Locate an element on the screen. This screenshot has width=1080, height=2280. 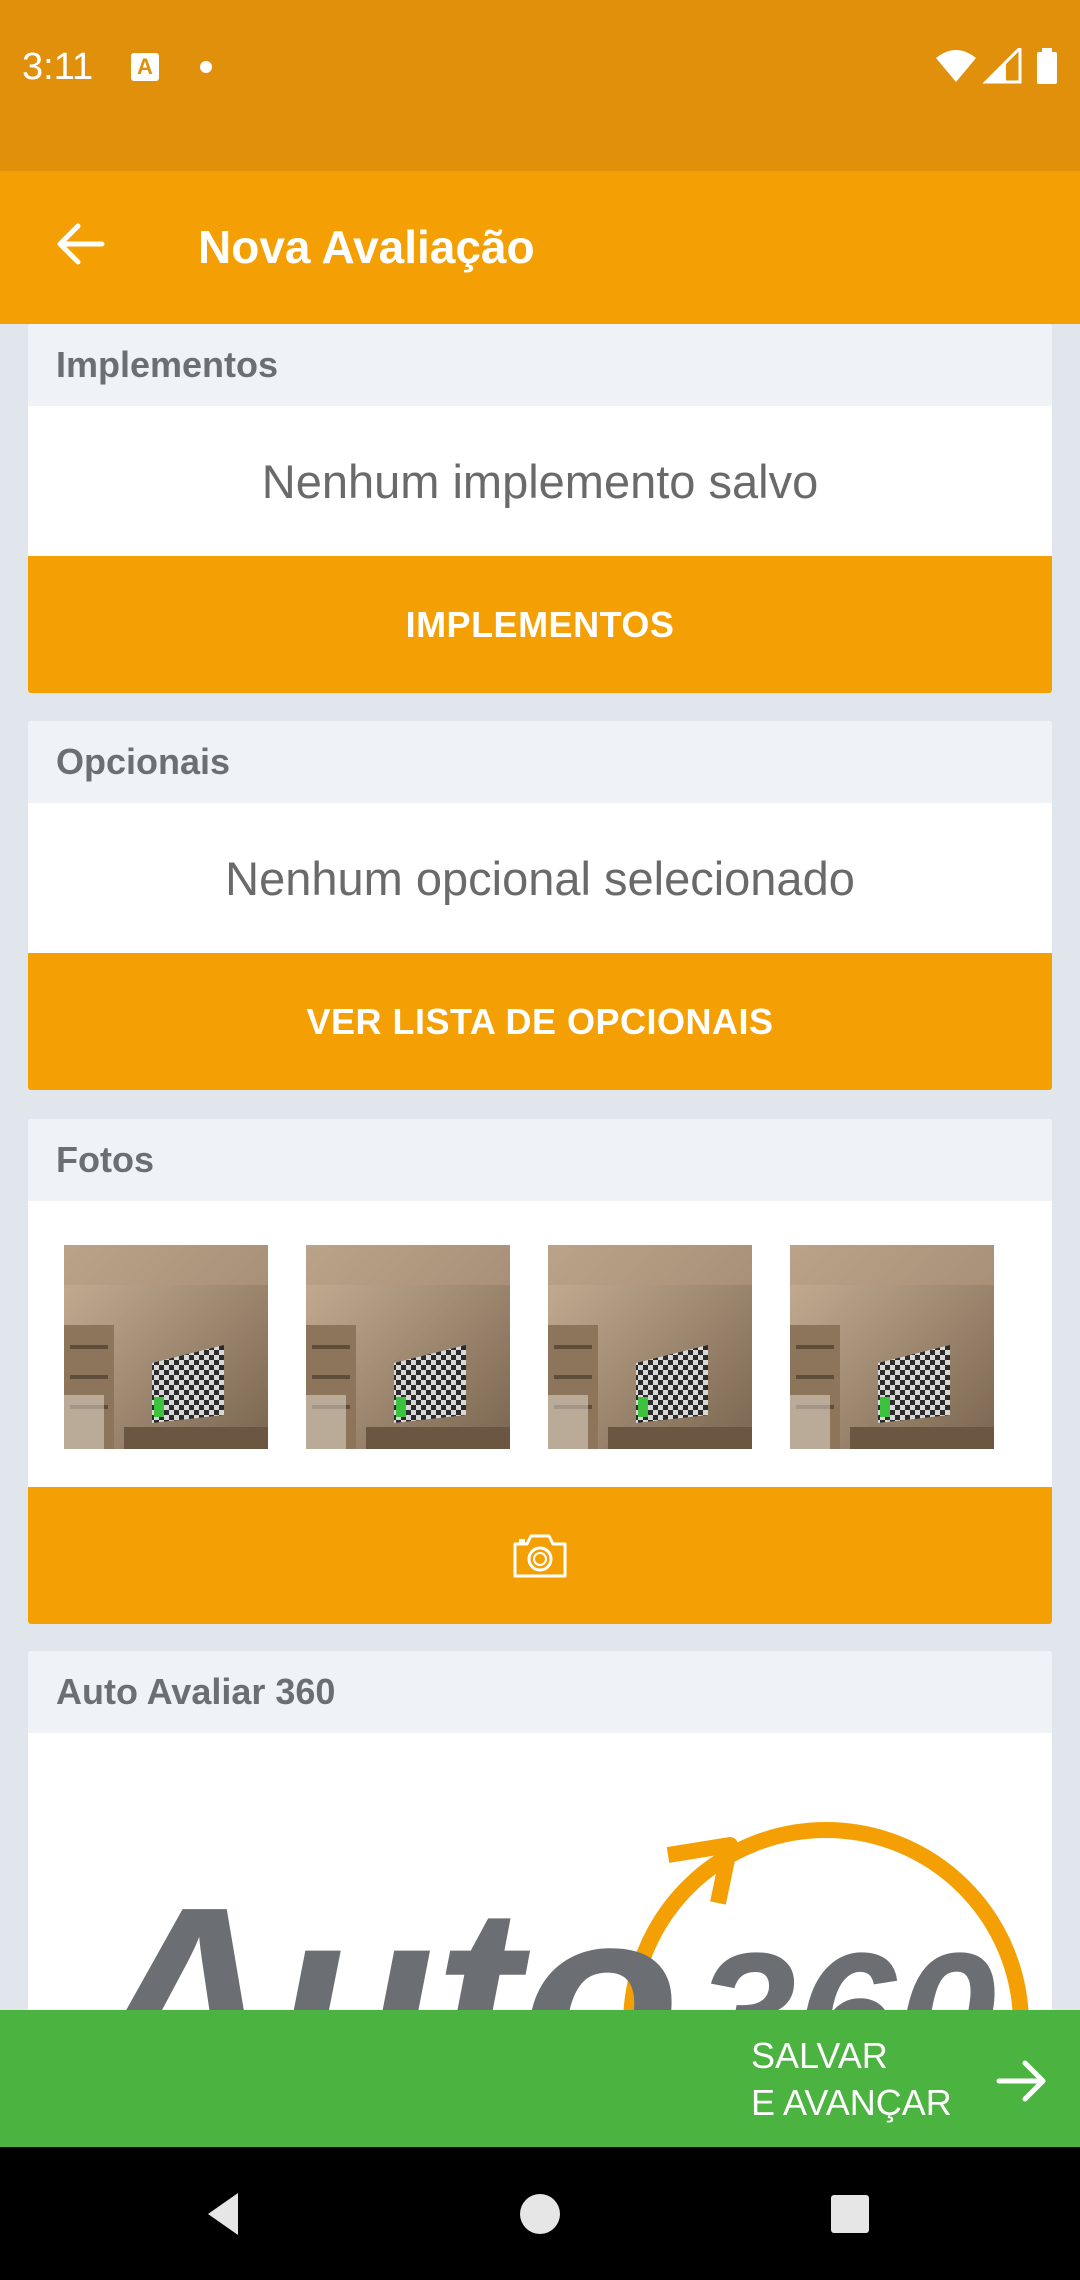
implementos-button: IMPLEMENTOS is located at coordinates (540, 624).